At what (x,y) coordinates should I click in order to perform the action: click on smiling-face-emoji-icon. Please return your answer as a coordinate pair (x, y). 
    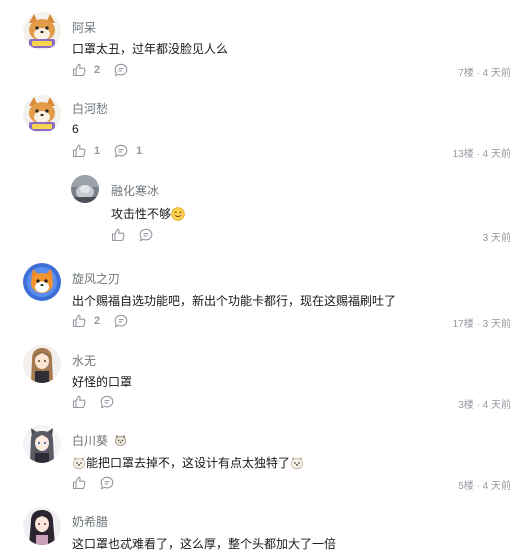
    Looking at the image, I should click on (178, 214).